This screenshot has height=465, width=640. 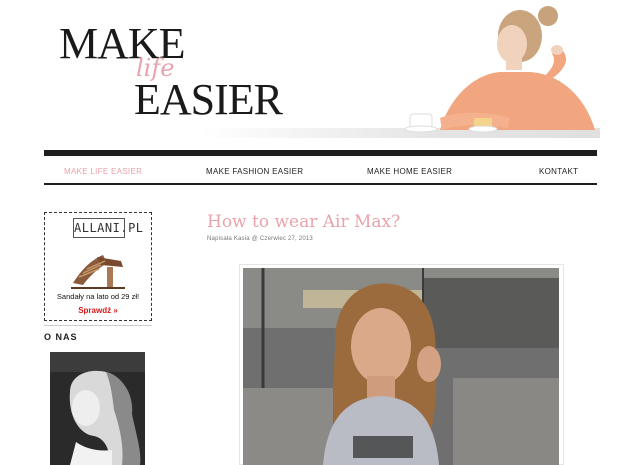 What do you see at coordinates (103, 171) in the screenshot?
I see `nav-item-make-life-easier: MAKE LIFE EASIER` at bounding box center [103, 171].